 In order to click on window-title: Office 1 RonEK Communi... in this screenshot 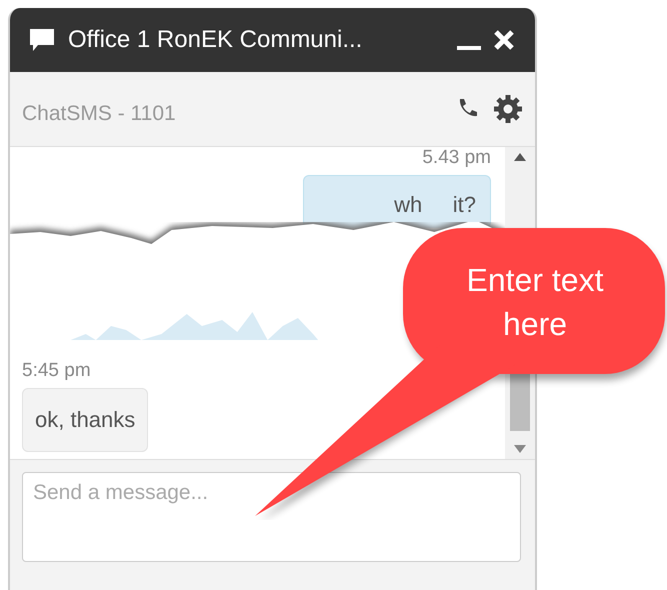, I will do `click(216, 40)`.